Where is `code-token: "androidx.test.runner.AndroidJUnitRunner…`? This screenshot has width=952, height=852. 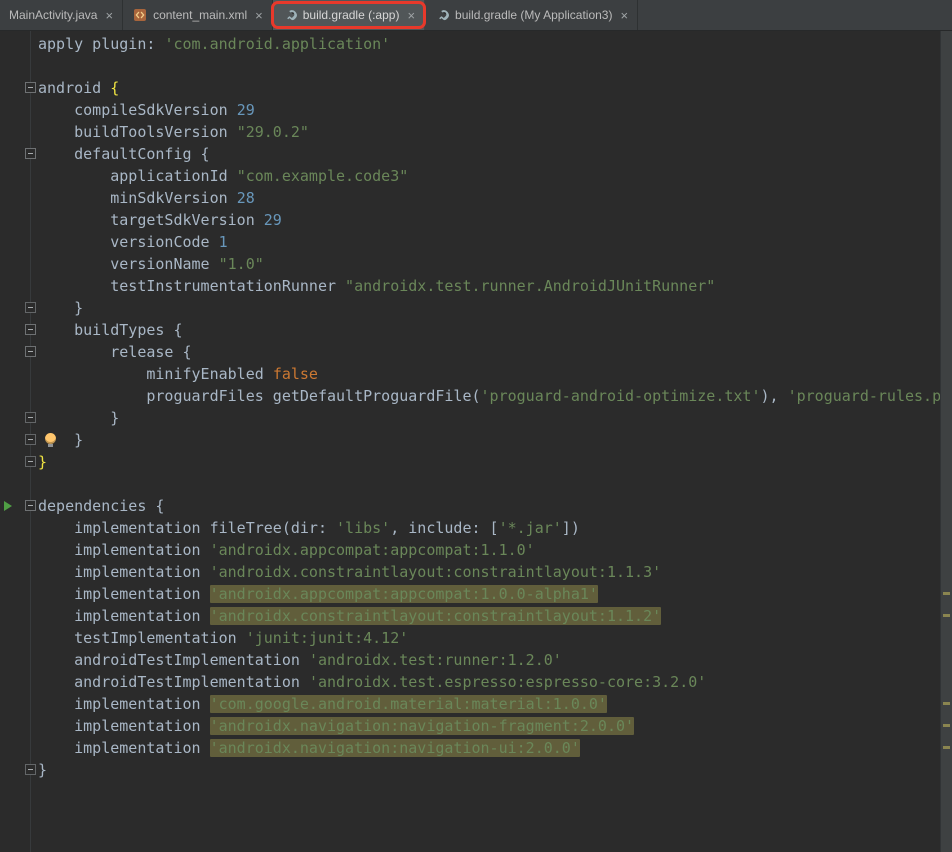 code-token: "androidx.test.runner.AndroidJUnitRunner… is located at coordinates (530, 286).